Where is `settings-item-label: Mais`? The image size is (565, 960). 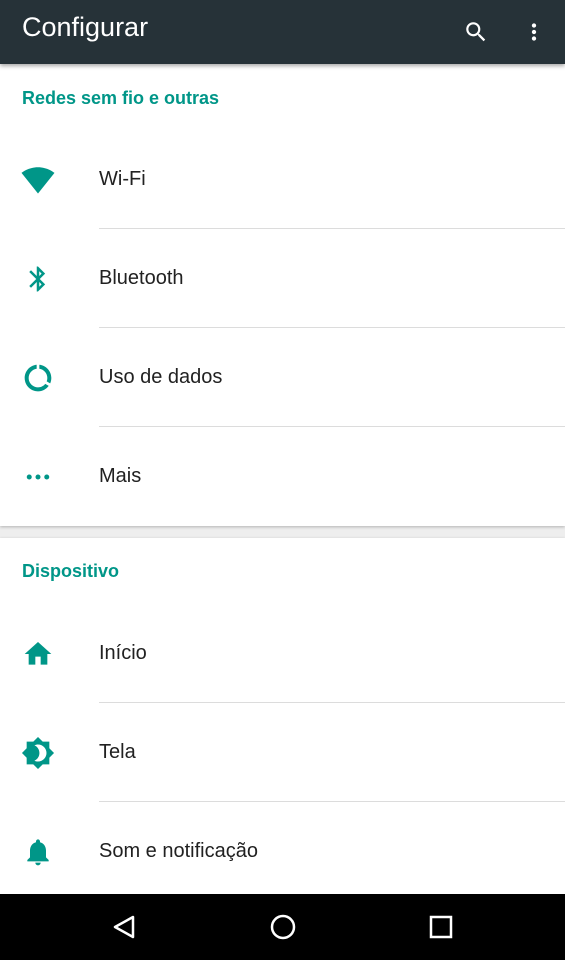
settings-item-label: Mais is located at coordinates (120, 476).